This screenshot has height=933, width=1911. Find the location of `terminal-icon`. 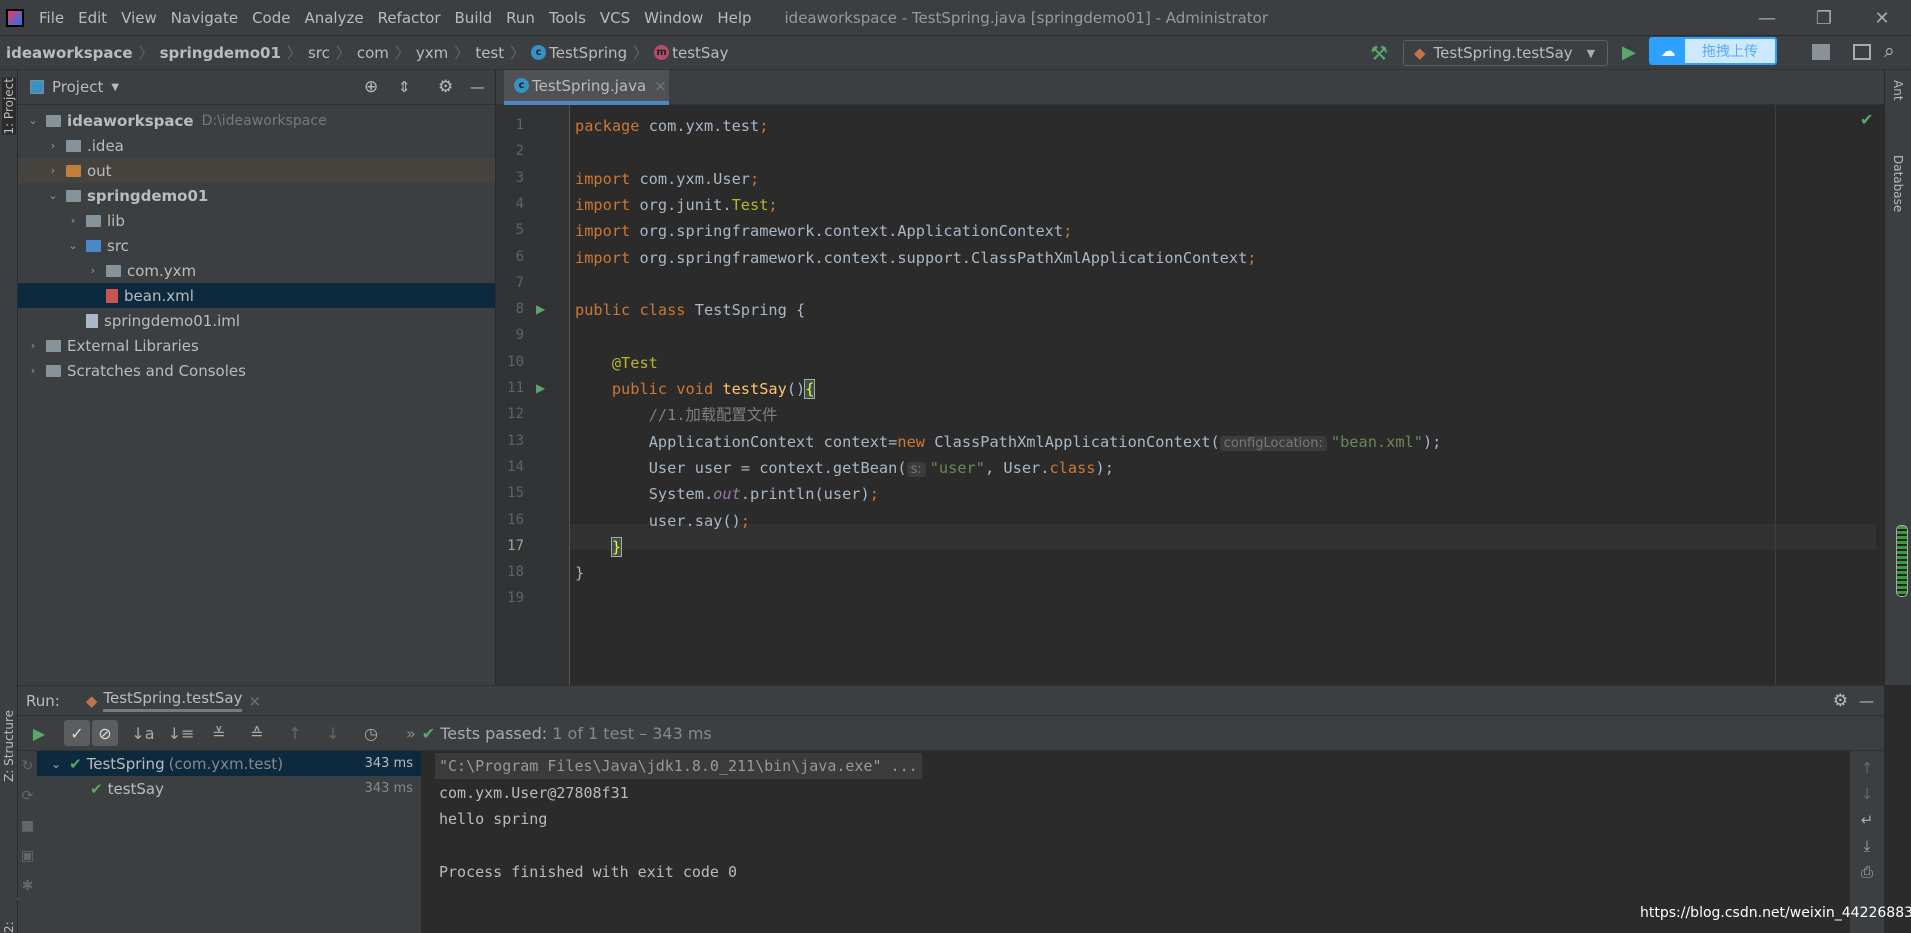

terminal-icon is located at coordinates (1862, 52).